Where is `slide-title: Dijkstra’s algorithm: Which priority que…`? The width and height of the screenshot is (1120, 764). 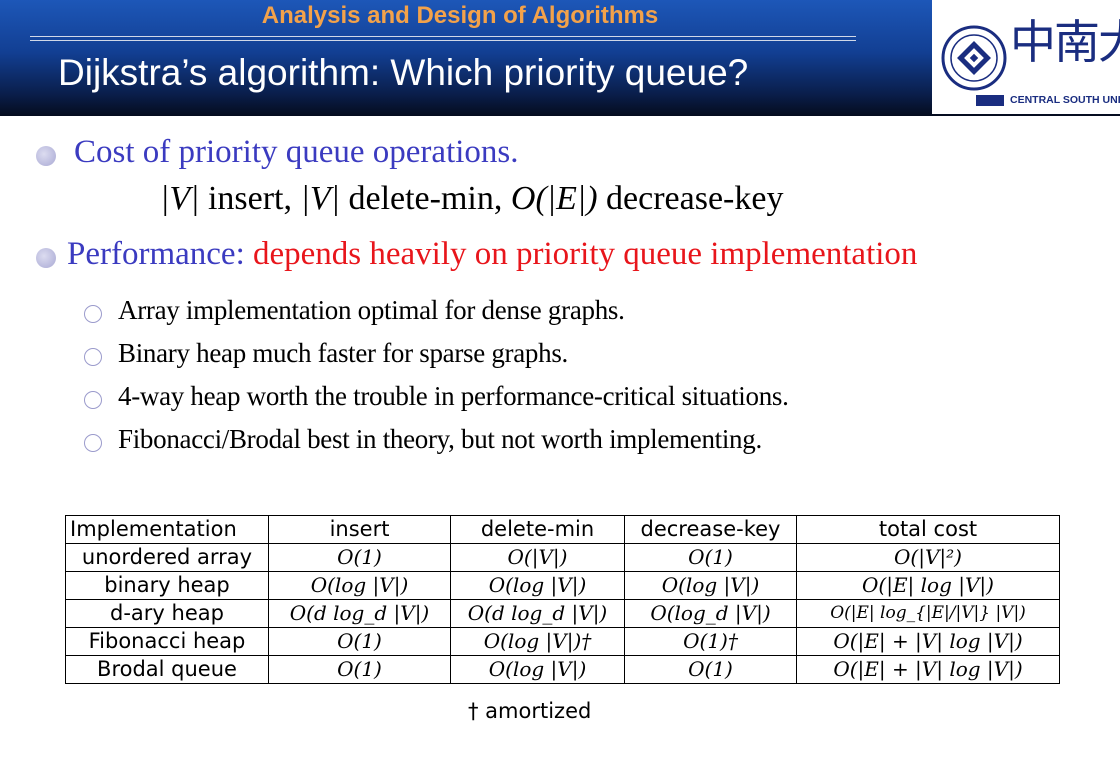
slide-title: Dijkstra’s algorithm: Which priority que… is located at coordinates (403, 72).